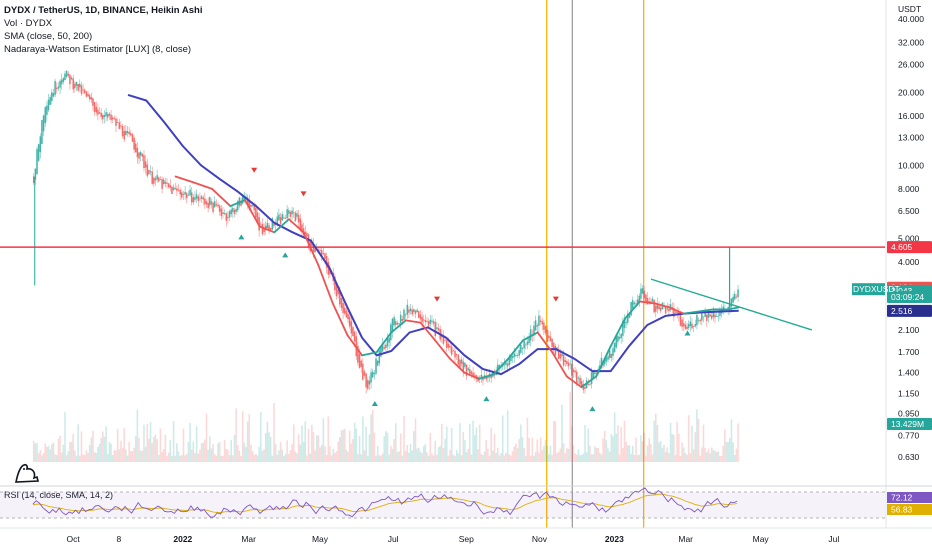  I want to click on x-tick-label: Oct, so click(74, 539).